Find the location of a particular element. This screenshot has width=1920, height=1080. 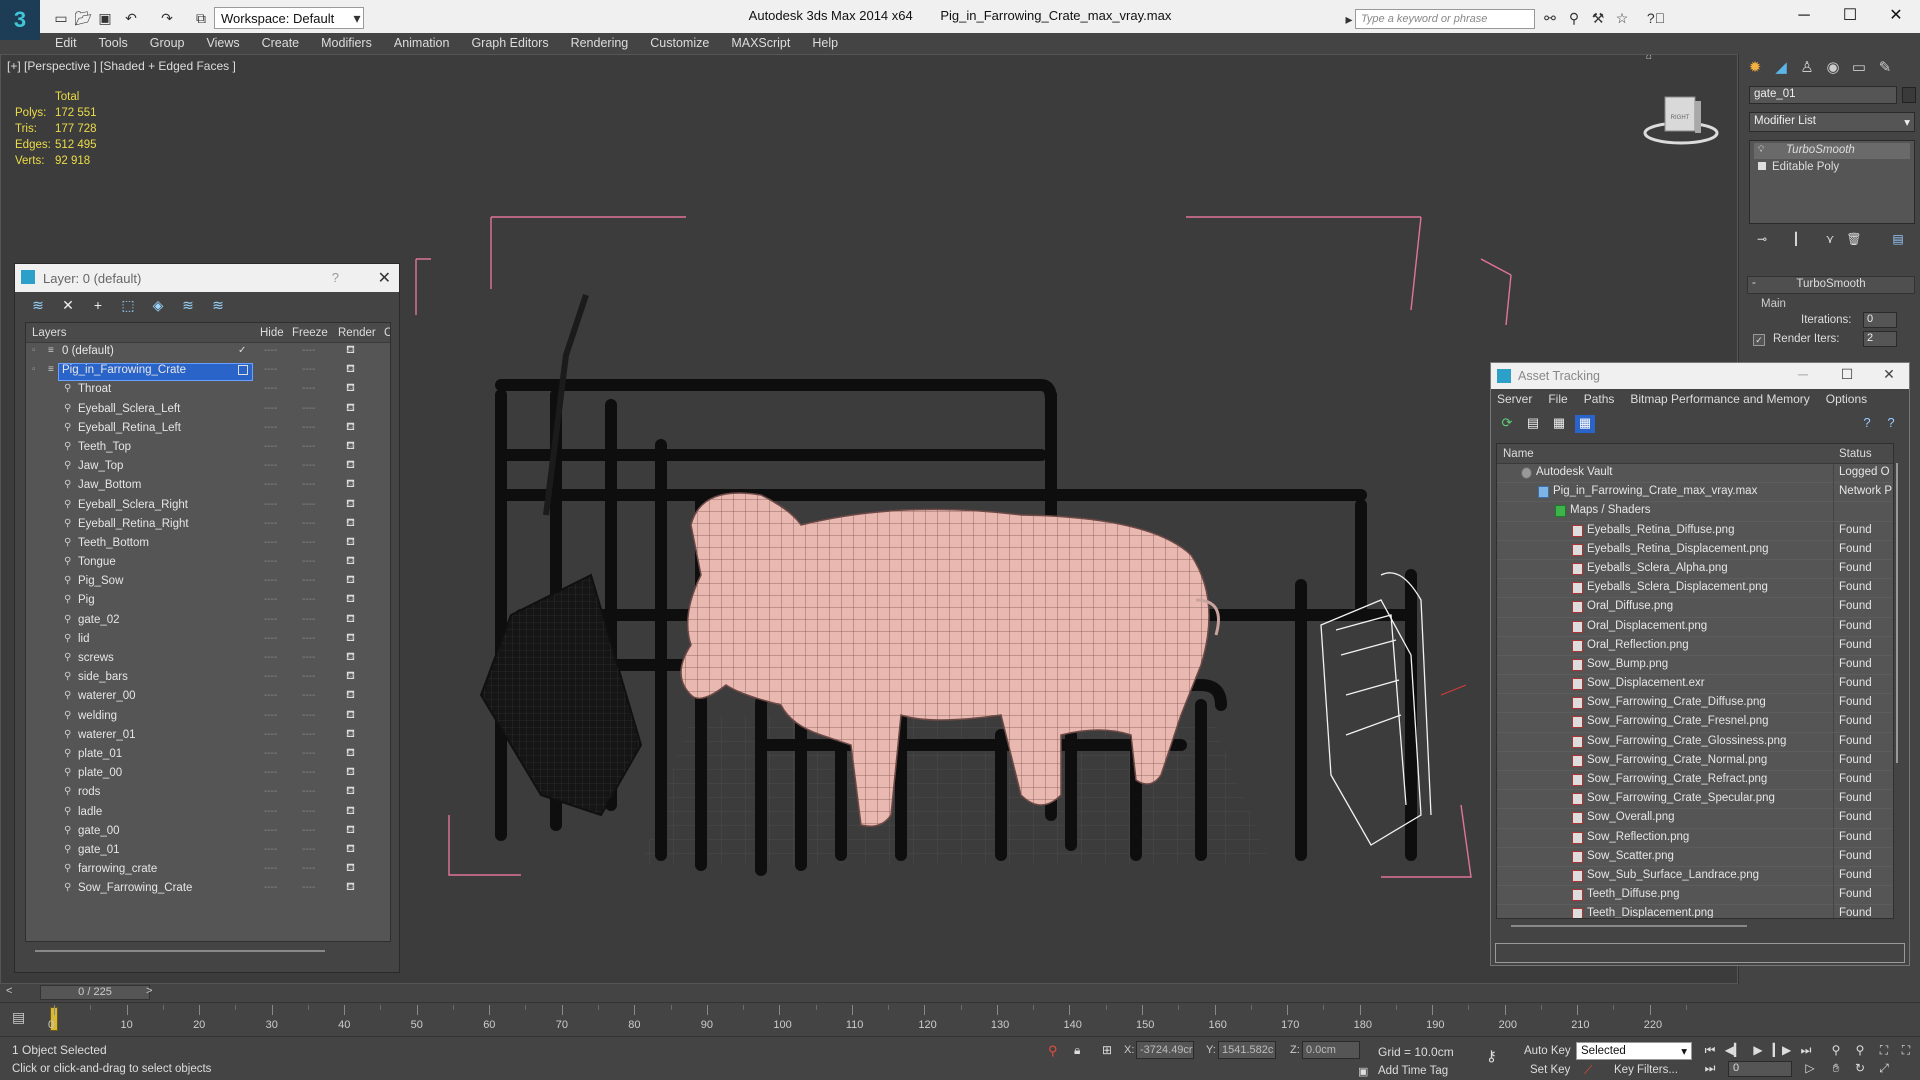

col-status: Status is located at coordinates (1855, 454).